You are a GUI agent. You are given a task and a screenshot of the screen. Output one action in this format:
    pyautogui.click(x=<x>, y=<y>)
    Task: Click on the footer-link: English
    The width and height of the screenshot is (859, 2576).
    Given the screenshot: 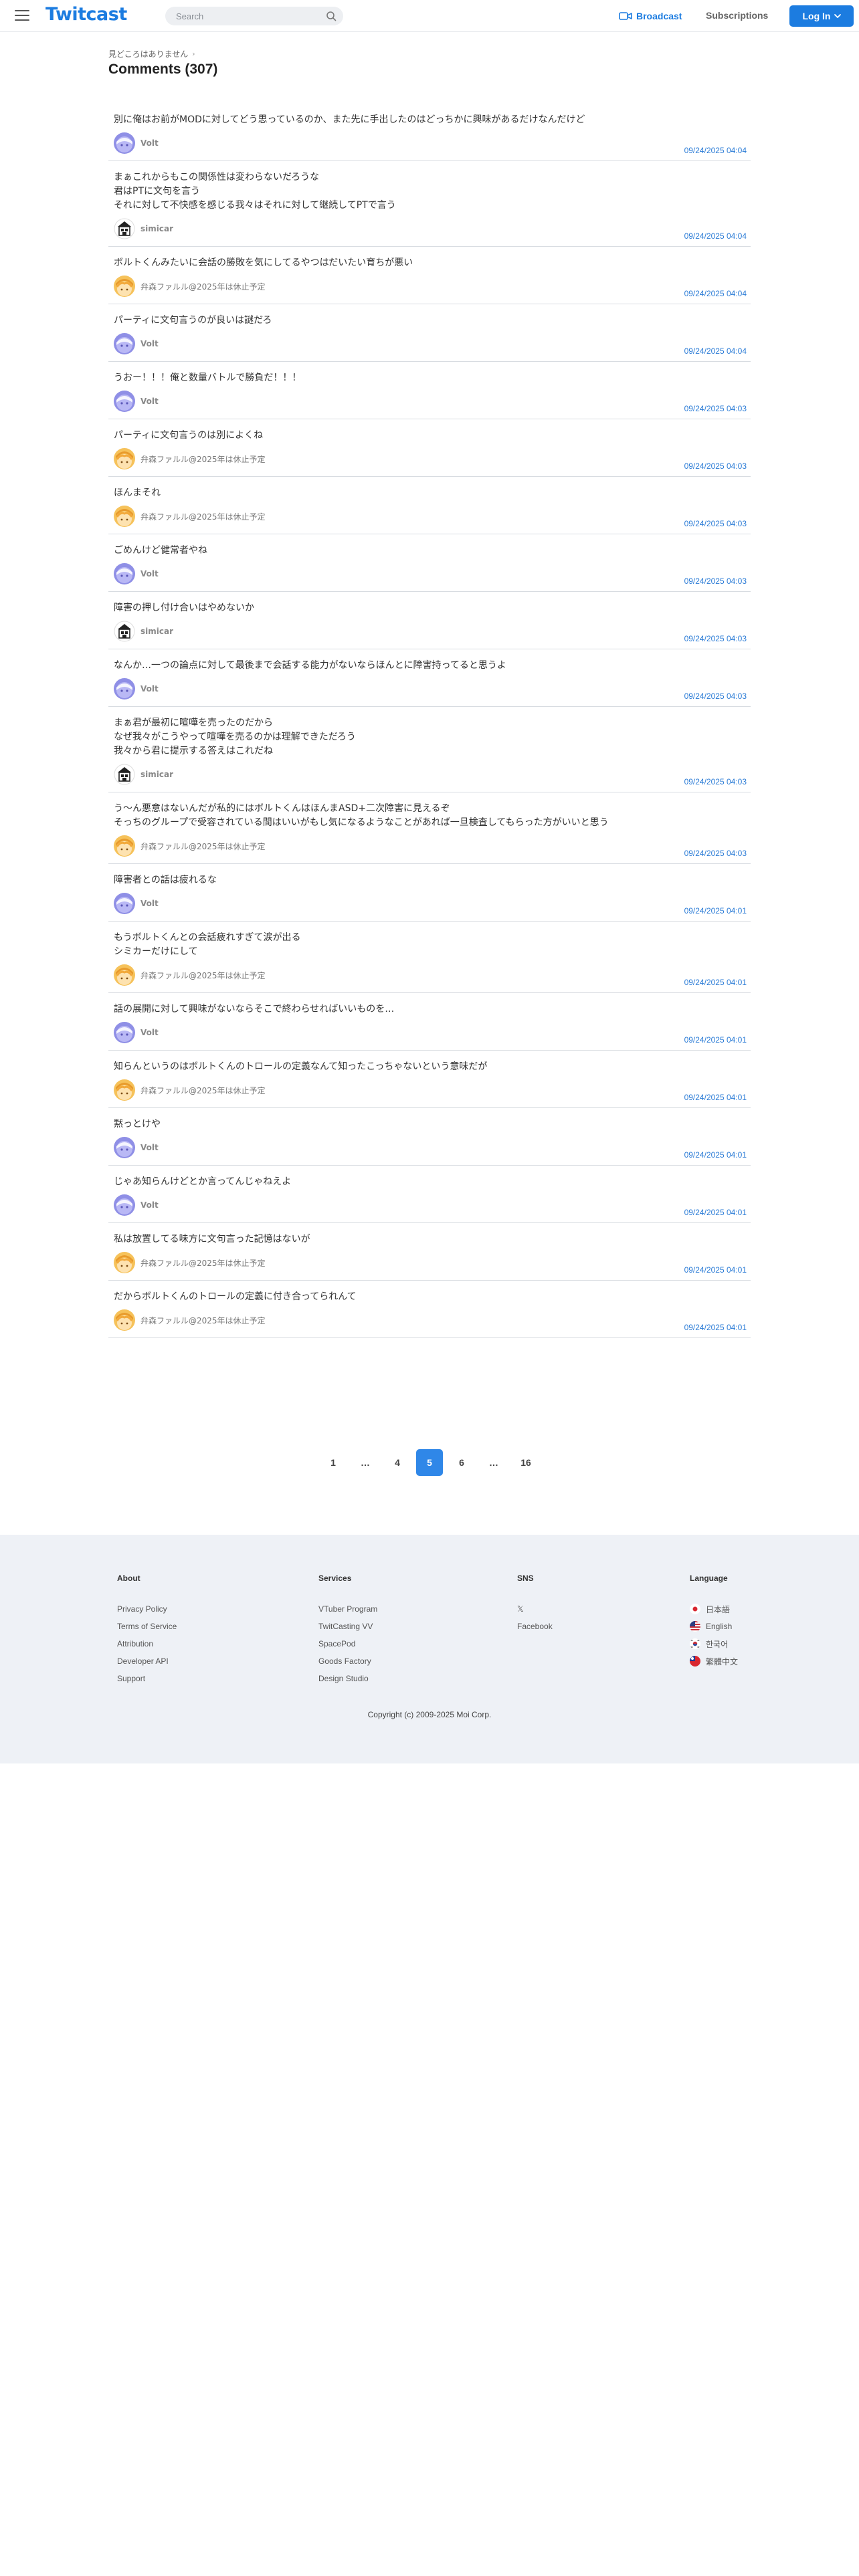 What is the action you would take?
    pyautogui.click(x=714, y=1627)
    